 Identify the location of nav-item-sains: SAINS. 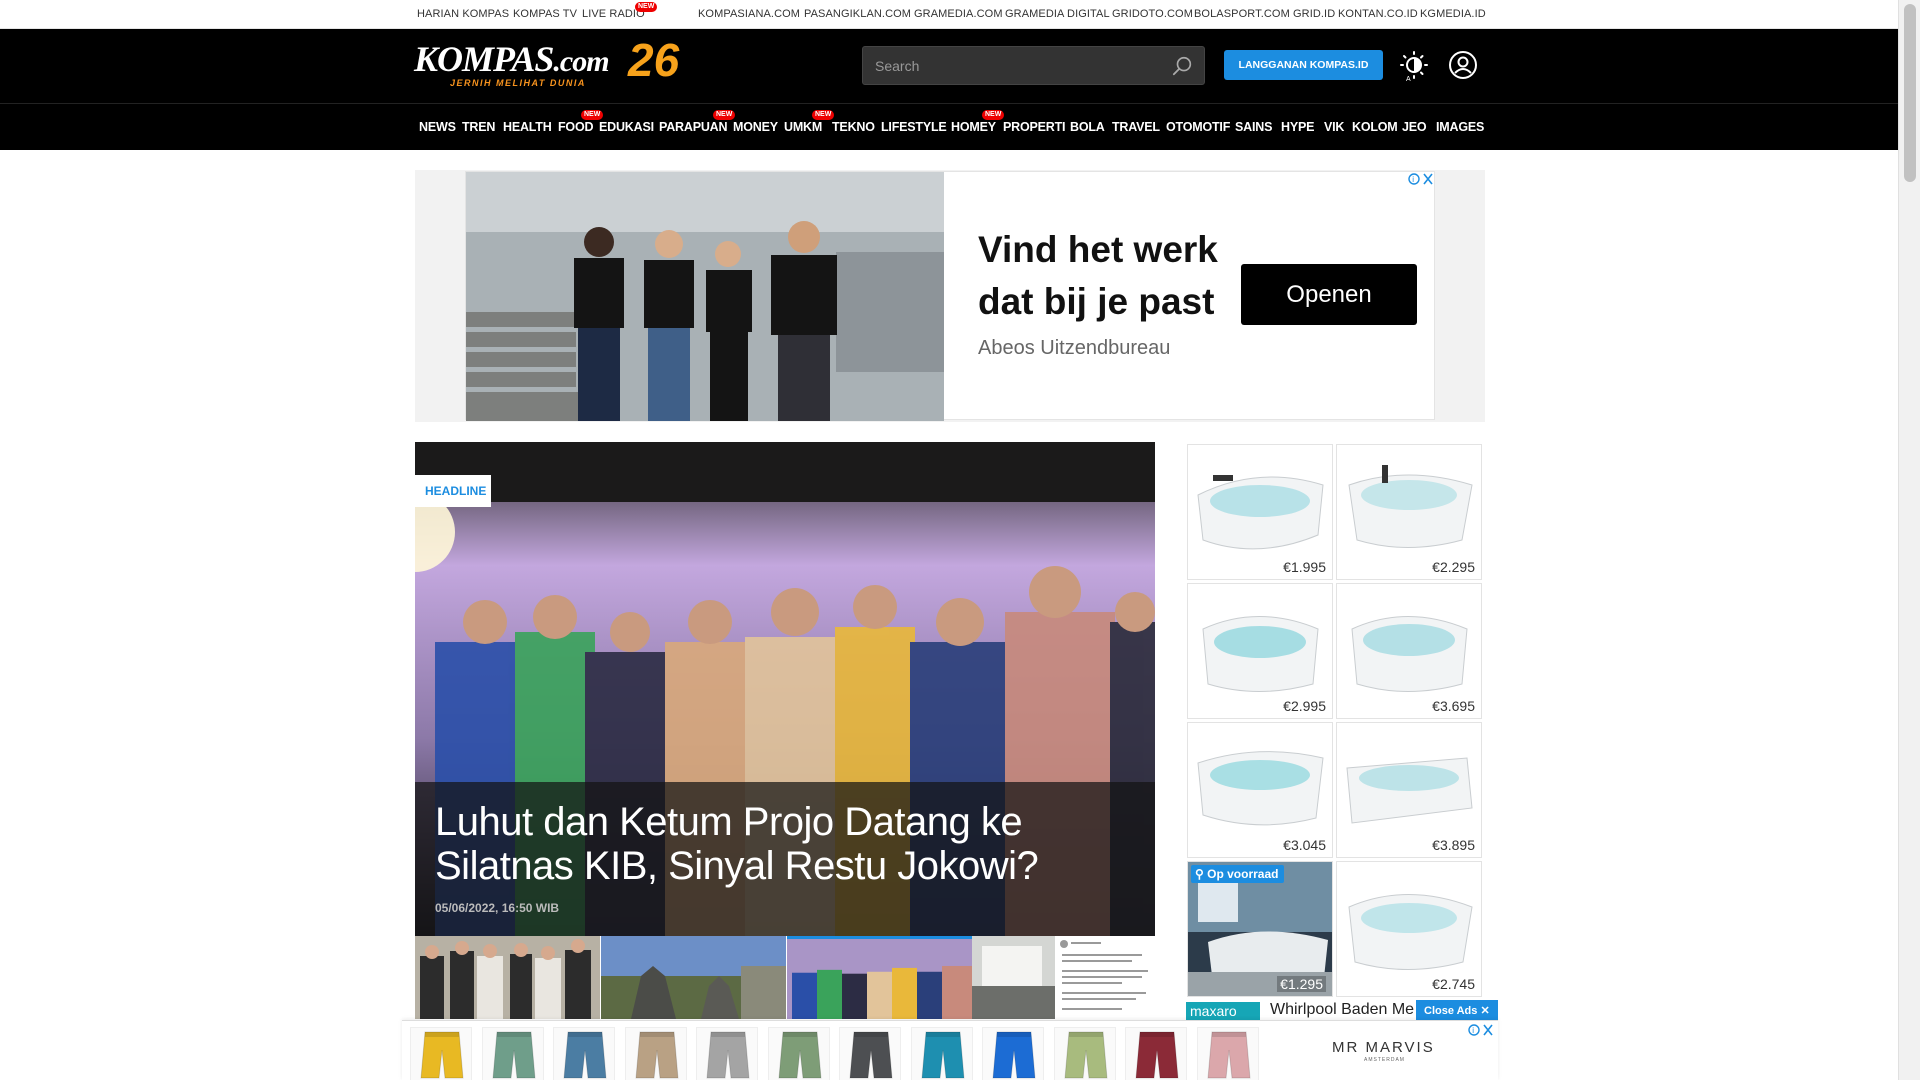
(1253, 127).